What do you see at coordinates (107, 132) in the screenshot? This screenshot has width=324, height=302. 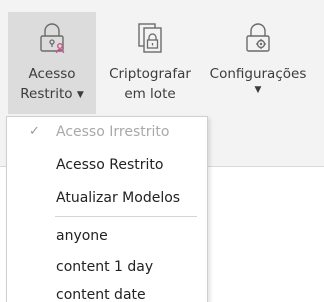 I see `menu-item-unrestricted-access: ✓ Acesso Irrestrito` at bounding box center [107, 132].